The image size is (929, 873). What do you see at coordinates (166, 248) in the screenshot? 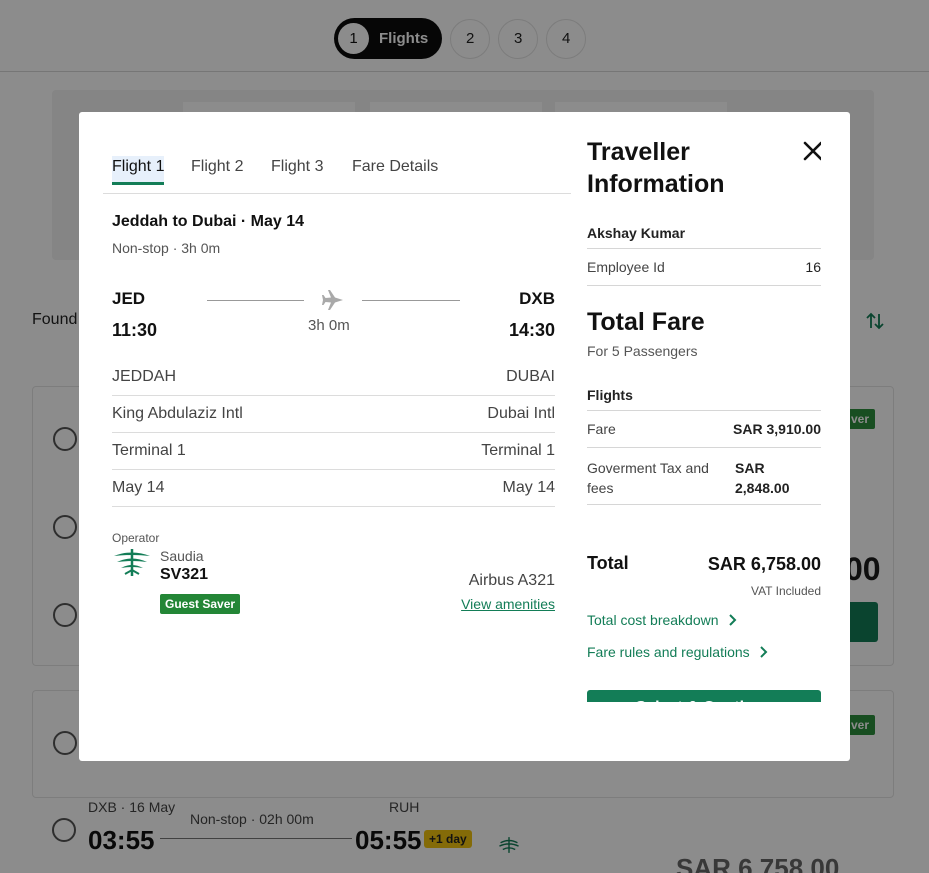
I see `route-subtitle: Non-stop · 3h 0m` at bounding box center [166, 248].